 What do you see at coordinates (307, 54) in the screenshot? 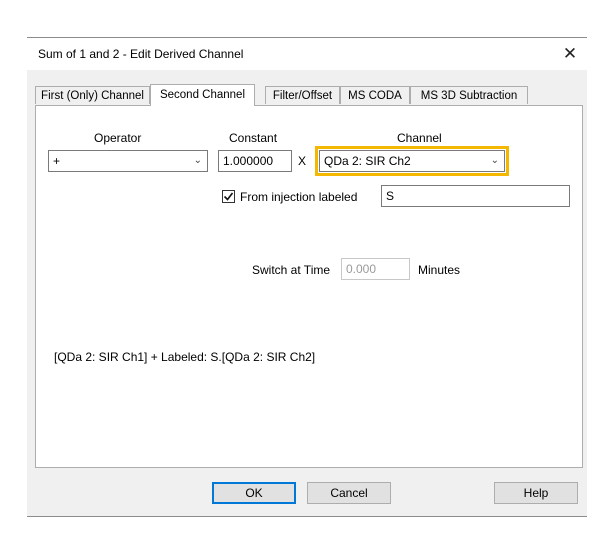
I see `title-bar: Sum of 1 and 2 - Edit Derived Channel ✕` at bounding box center [307, 54].